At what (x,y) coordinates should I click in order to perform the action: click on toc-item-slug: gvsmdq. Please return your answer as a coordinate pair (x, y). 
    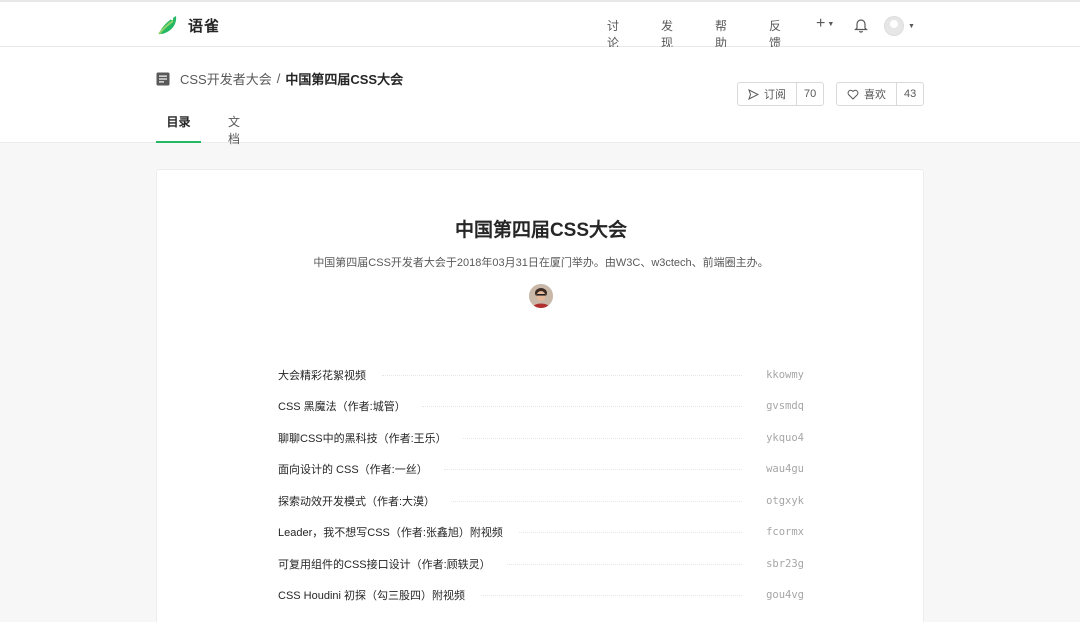
    Looking at the image, I should click on (785, 406).